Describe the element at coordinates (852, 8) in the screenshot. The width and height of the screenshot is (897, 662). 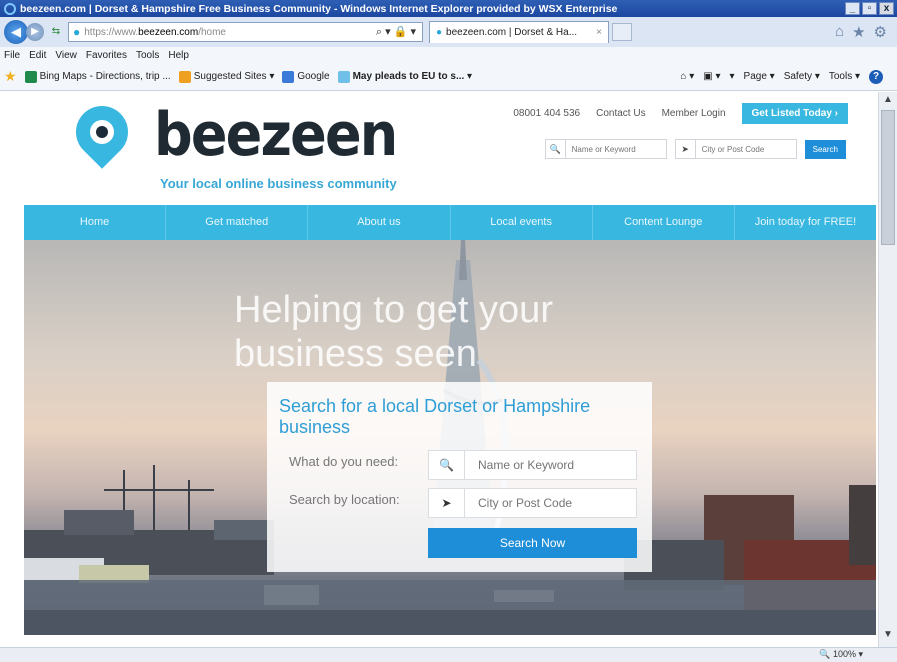
I see `minimize-button: _` at that location.